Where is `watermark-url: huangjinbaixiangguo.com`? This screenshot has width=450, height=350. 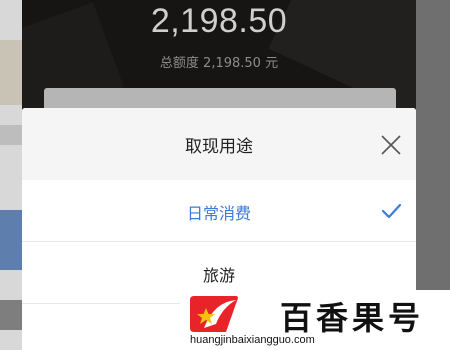
watermark-url: huangjinbaixiangguo.com is located at coordinates (252, 340).